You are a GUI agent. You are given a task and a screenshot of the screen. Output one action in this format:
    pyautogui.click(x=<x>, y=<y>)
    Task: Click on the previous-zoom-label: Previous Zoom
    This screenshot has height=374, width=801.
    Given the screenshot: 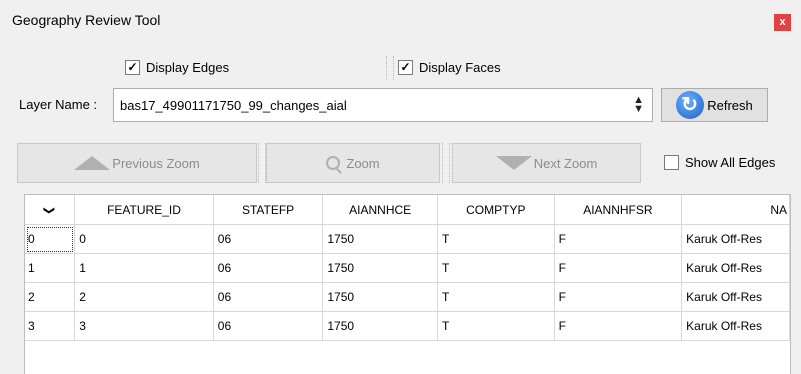 What is the action you would take?
    pyautogui.click(x=156, y=163)
    